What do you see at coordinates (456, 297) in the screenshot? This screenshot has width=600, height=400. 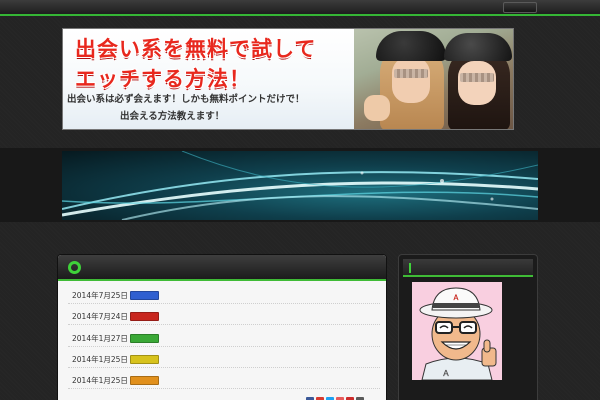 I see `hat-letter: Ａ` at bounding box center [456, 297].